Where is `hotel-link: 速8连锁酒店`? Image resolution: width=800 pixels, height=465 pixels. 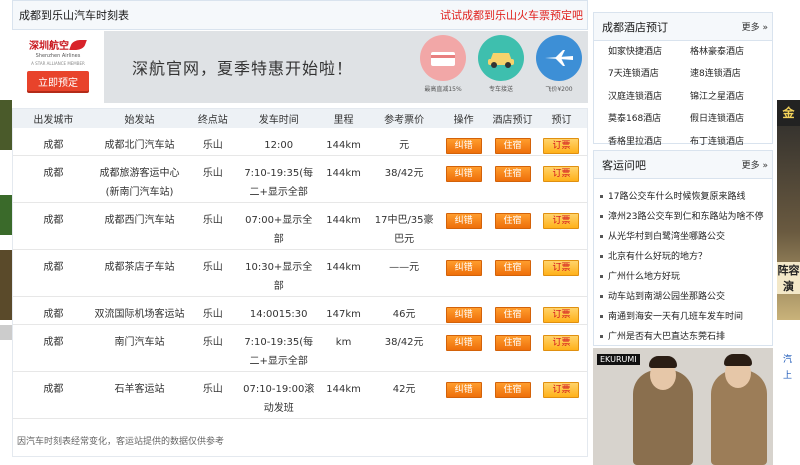 hotel-link: 速8连锁酒店 is located at coordinates (731, 76).